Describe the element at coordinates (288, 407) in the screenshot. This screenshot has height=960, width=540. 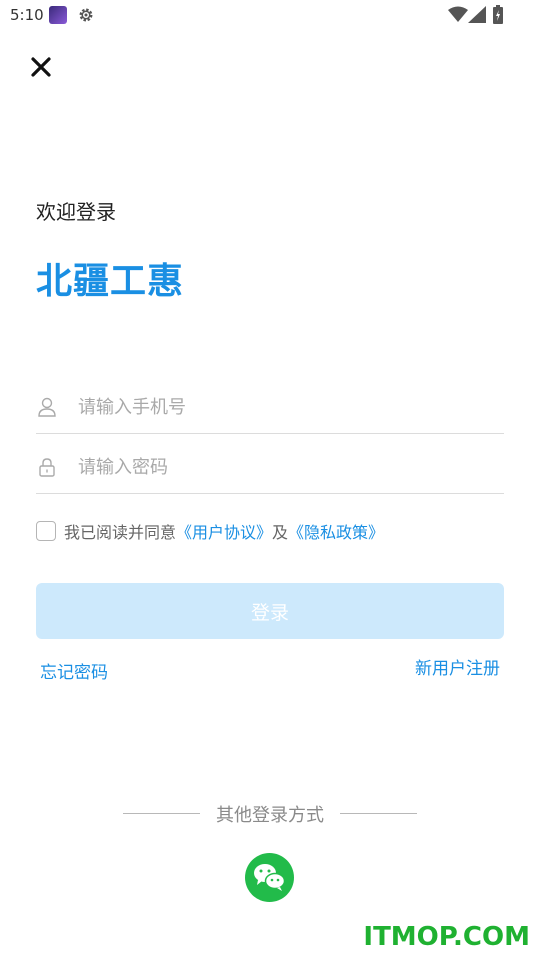
I see `phone-input` at that location.